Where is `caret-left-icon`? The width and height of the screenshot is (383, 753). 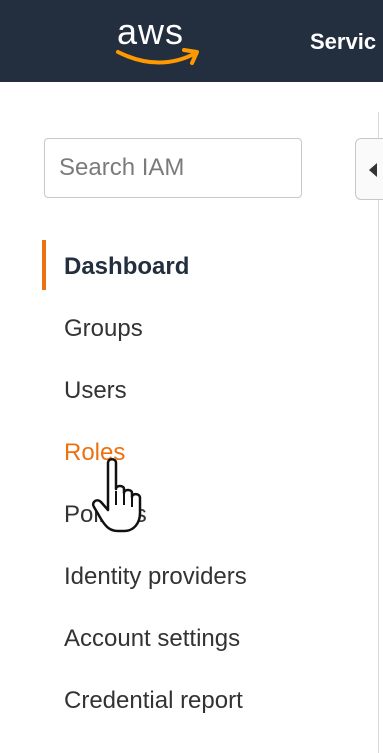 caret-left-icon is located at coordinates (373, 170).